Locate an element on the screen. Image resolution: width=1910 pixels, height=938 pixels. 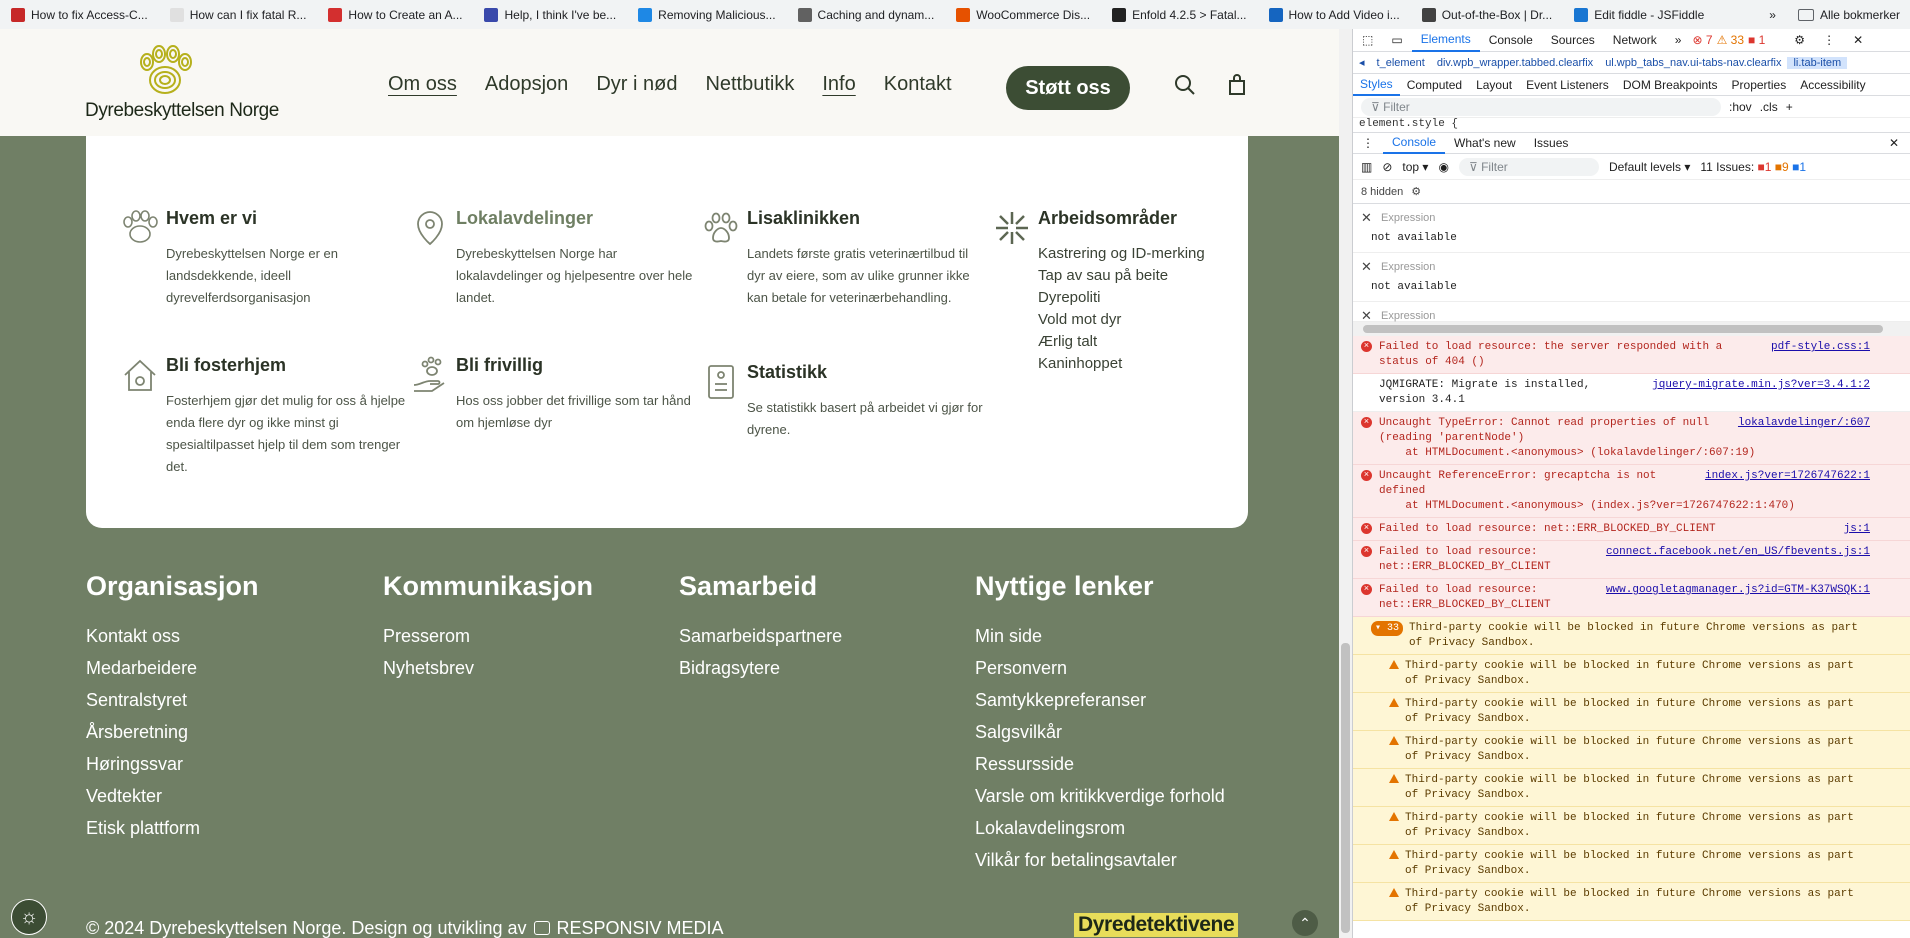
expand-arrow-icon: ▾ is located at coordinates (1381, 628).